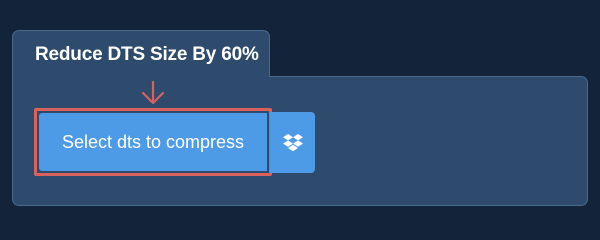  Describe the element at coordinates (153, 142) in the screenshot. I see `select-file-button: Select dts to compress` at that location.